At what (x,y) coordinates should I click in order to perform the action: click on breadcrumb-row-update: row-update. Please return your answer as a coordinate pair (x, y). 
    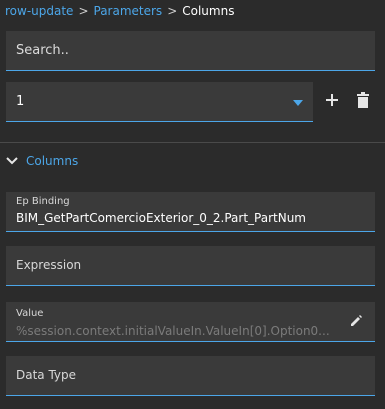
    Looking at the image, I should click on (39, 11).